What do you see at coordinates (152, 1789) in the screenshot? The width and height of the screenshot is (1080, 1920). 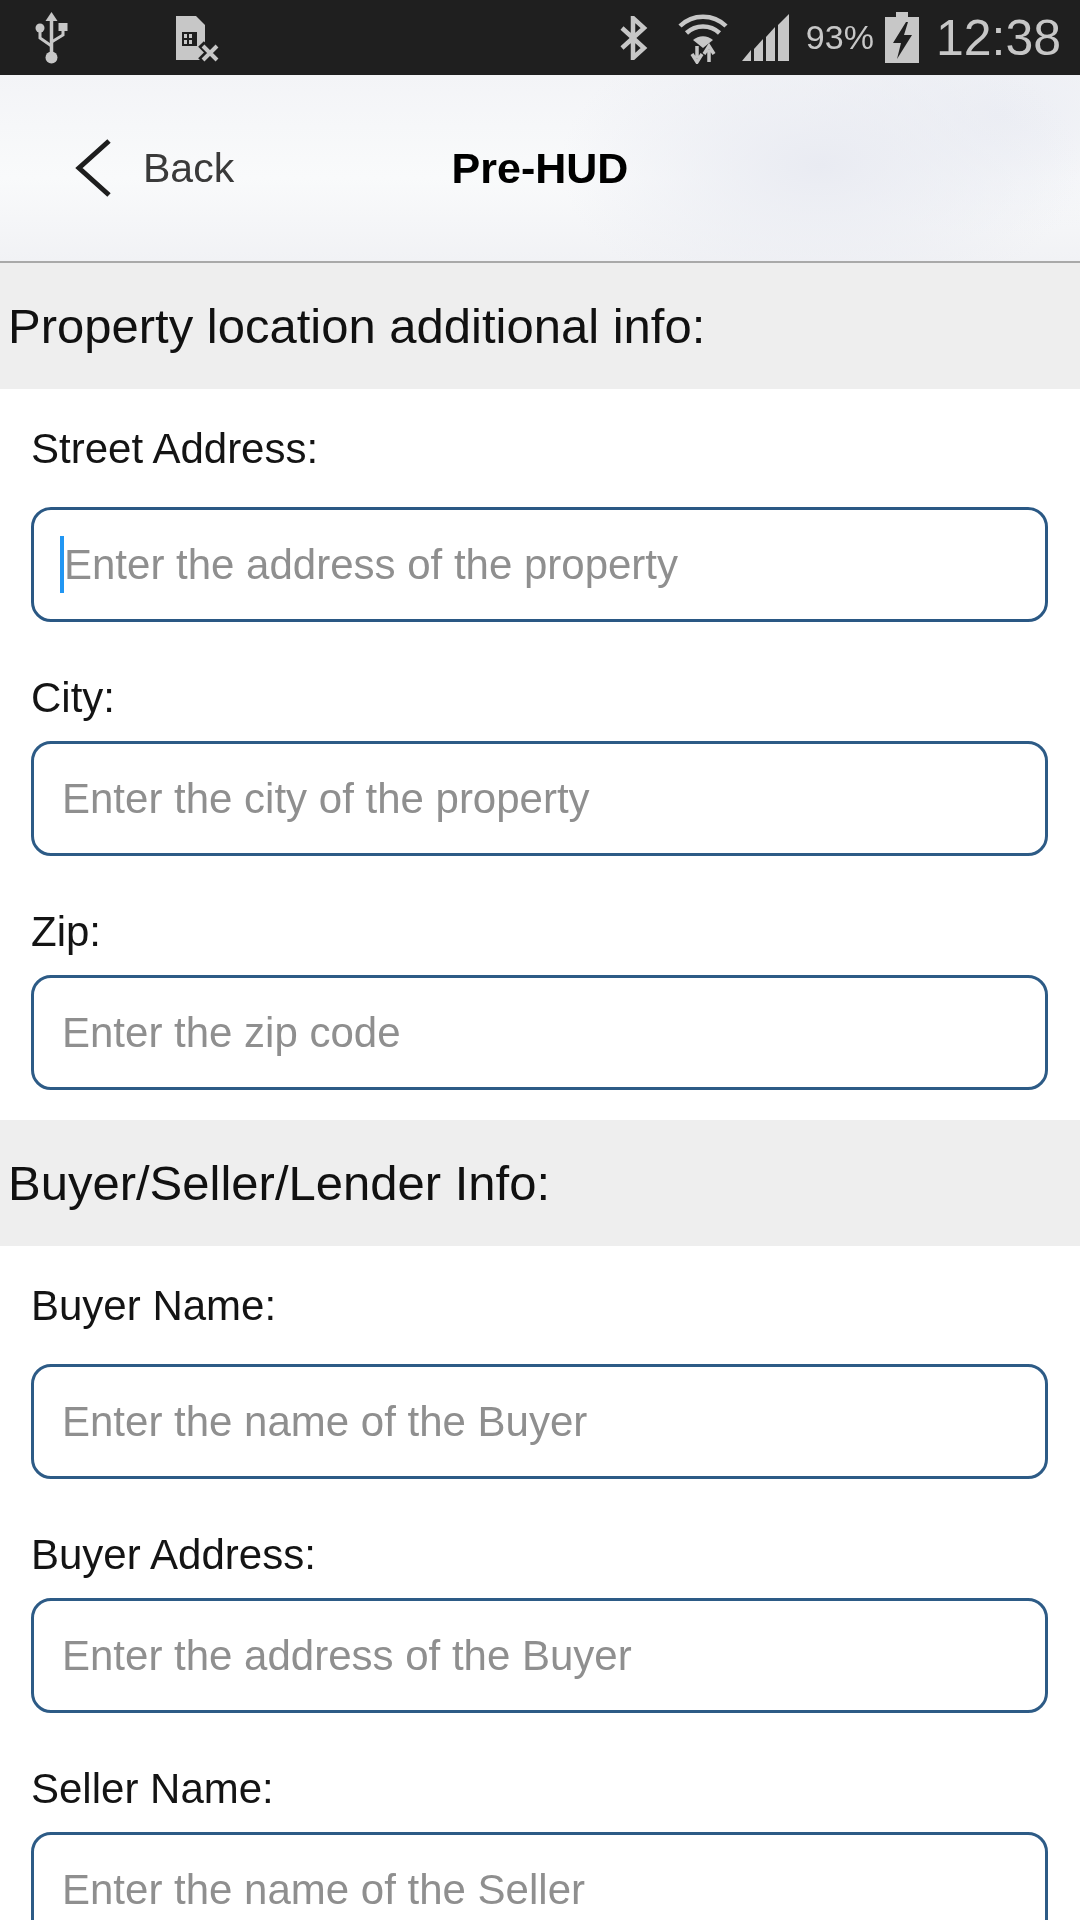 I see `field-label: Seller Name:` at bounding box center [152, 1789].